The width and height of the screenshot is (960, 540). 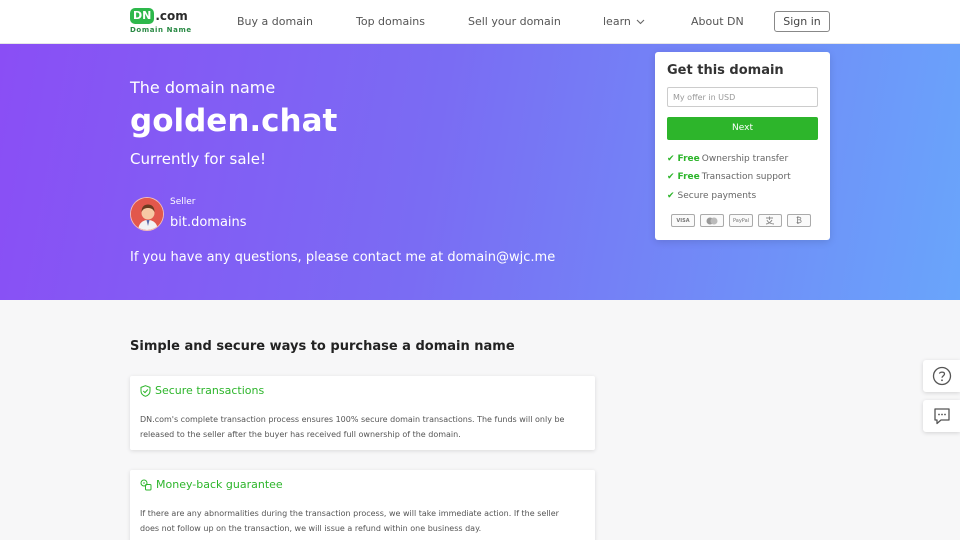 What do you see at coordinates (745, 159) in the screenshot?
I see `feature-text: Ownership transfer` at bounding box center [745, 159].